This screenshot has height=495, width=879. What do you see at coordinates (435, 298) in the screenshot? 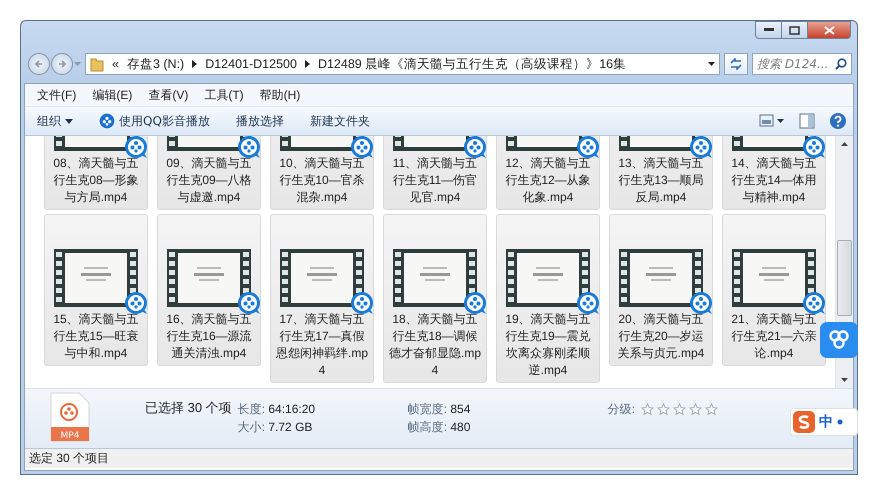
I see `video-file-tile: 18、滴天髓与五行生克18—调候德才奋郁显隐.mp4` at bounding box center [435, 298].